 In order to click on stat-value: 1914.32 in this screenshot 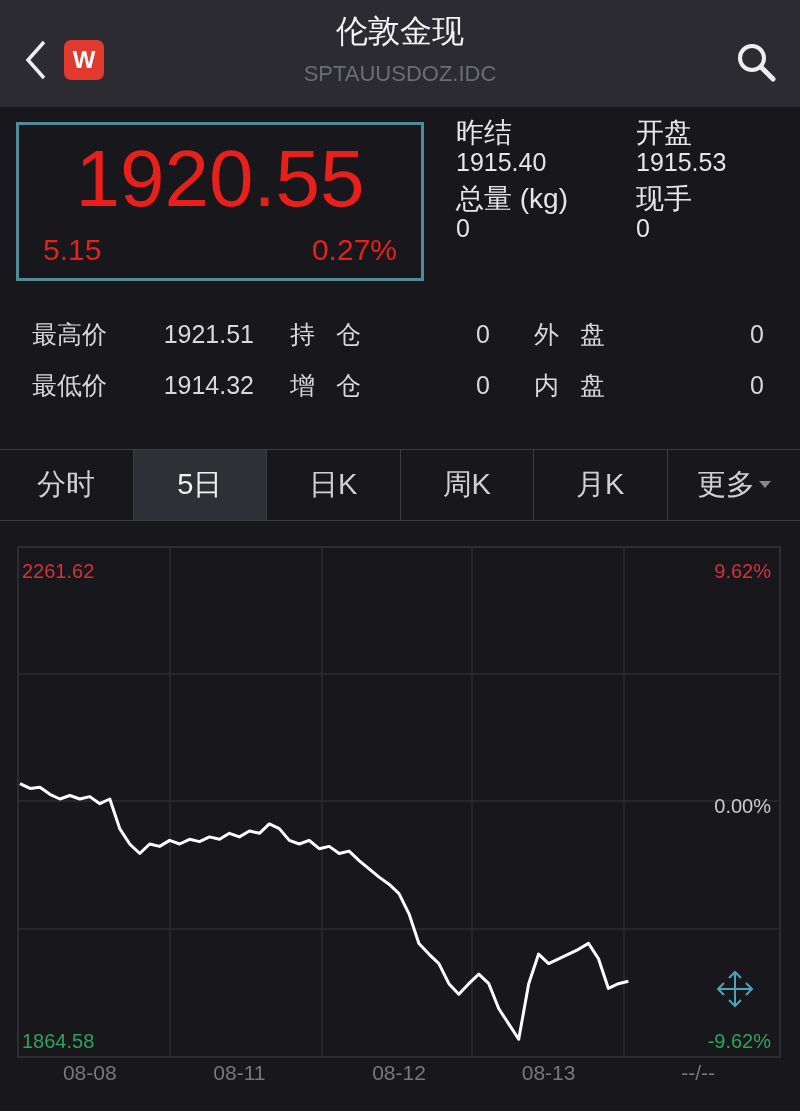, I will do `click(208, 385)`.